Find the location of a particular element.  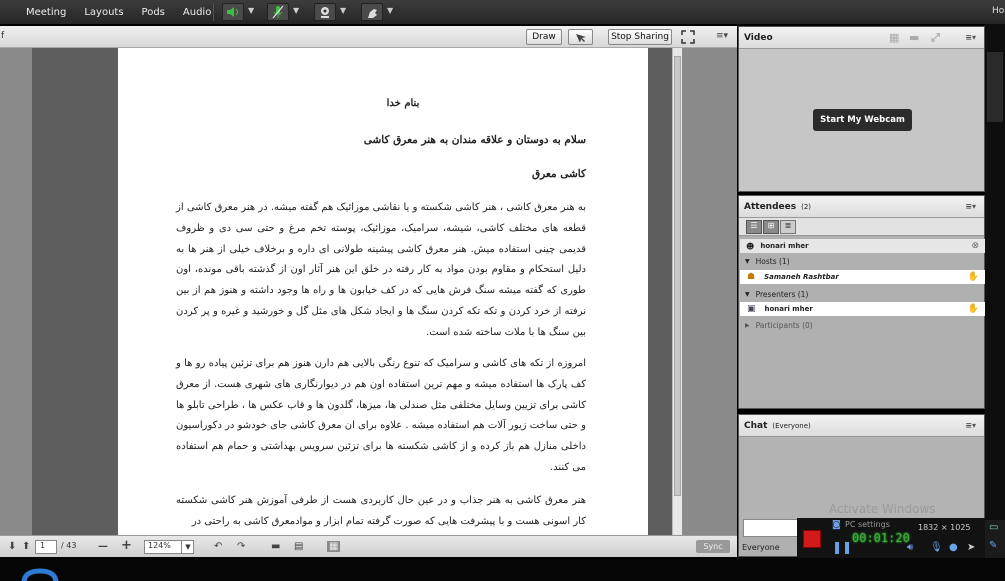

chat-messages is located at coordinates (861, 484).